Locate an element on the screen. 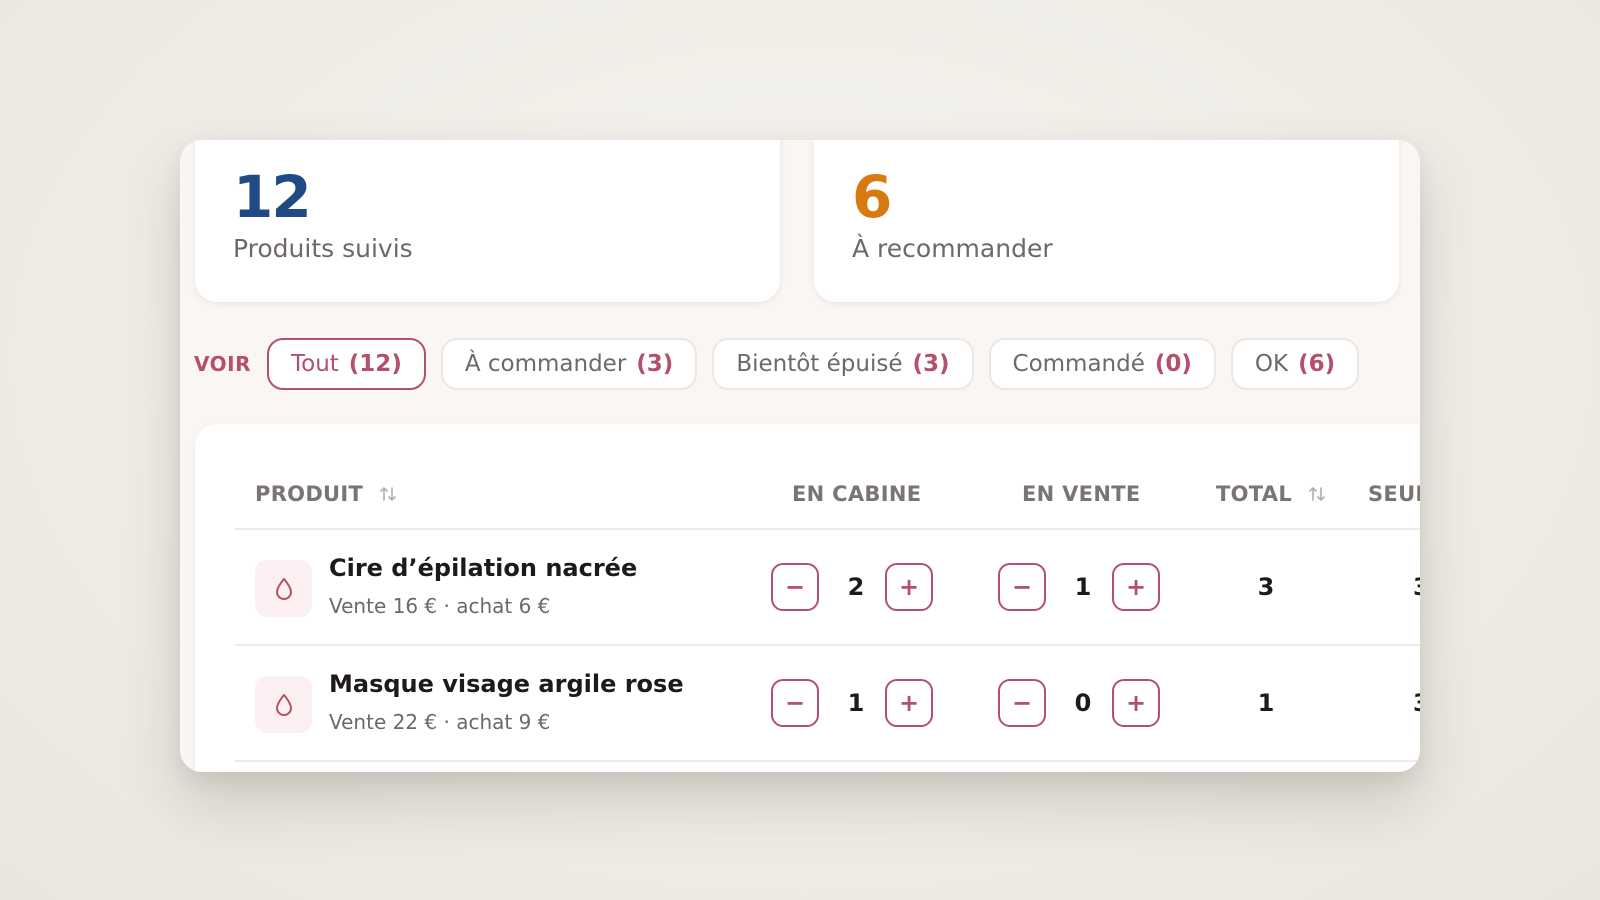  column-header-seuil: SEUIL is located at coordinates (1394, 494).